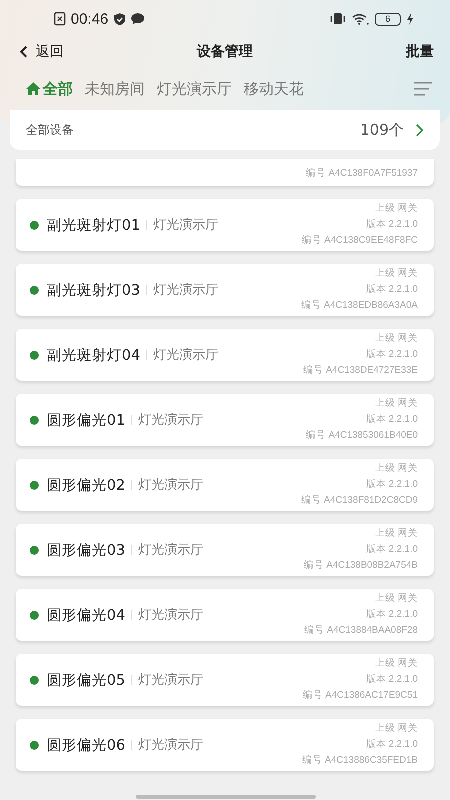 This screenshot has height=800, width=450. Describe the element at coordinates (382, 130) in the screenshot. I see `device-count: 109个` at that location.